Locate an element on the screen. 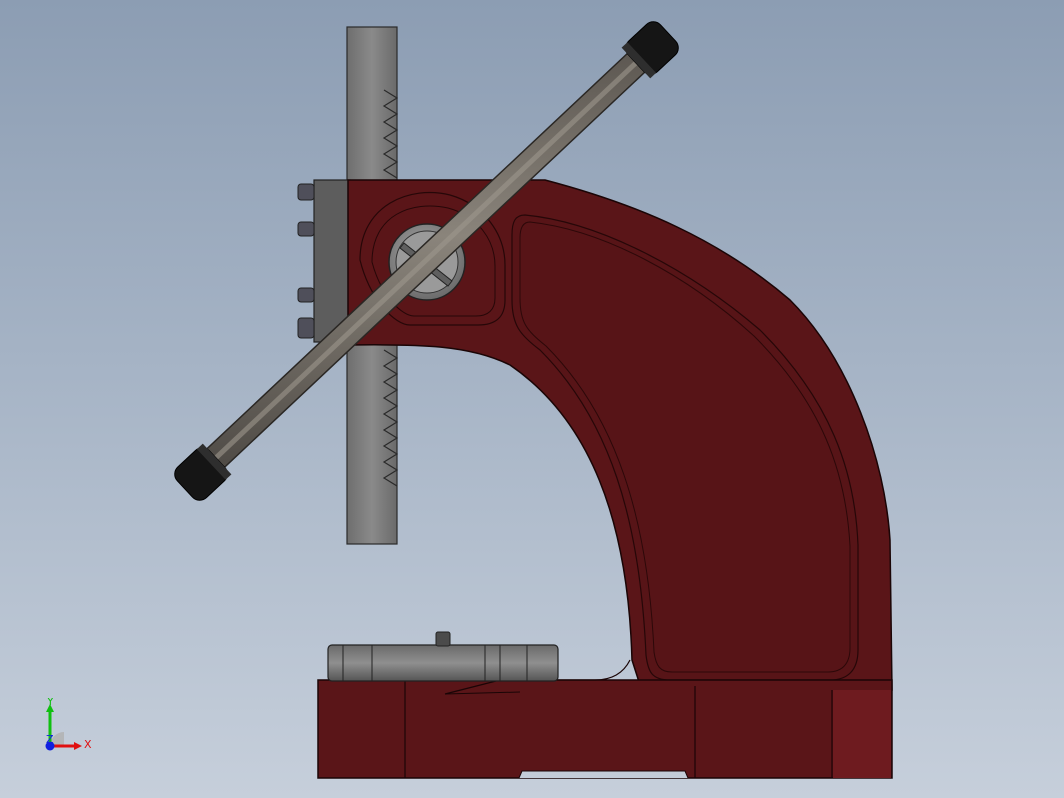 The height and width of the screenshot is (798, 1064). table-screw is located at coordinates (443, 639).